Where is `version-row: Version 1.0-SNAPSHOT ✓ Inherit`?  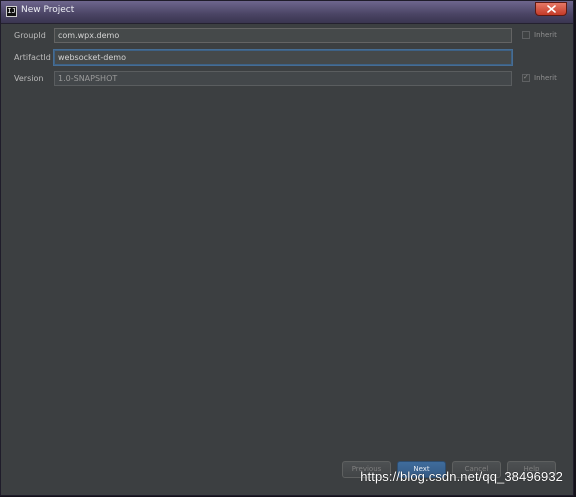
version-row: Version 1.0-SNAPSHOT ✓ Inherit is located at coordinates (287, 79).